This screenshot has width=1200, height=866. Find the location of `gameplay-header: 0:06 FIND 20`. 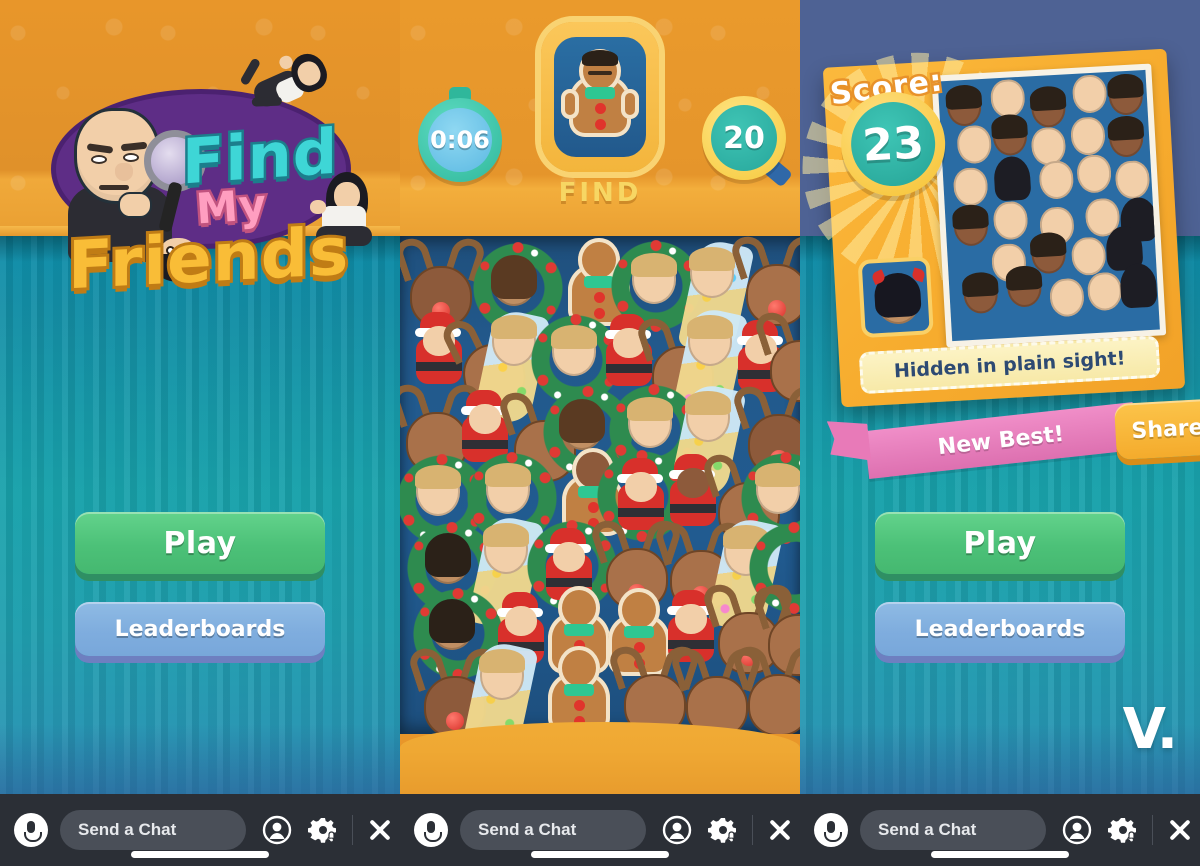

gameplay-header: 0:06 FIND 20 is located at coordinates (600, 118).